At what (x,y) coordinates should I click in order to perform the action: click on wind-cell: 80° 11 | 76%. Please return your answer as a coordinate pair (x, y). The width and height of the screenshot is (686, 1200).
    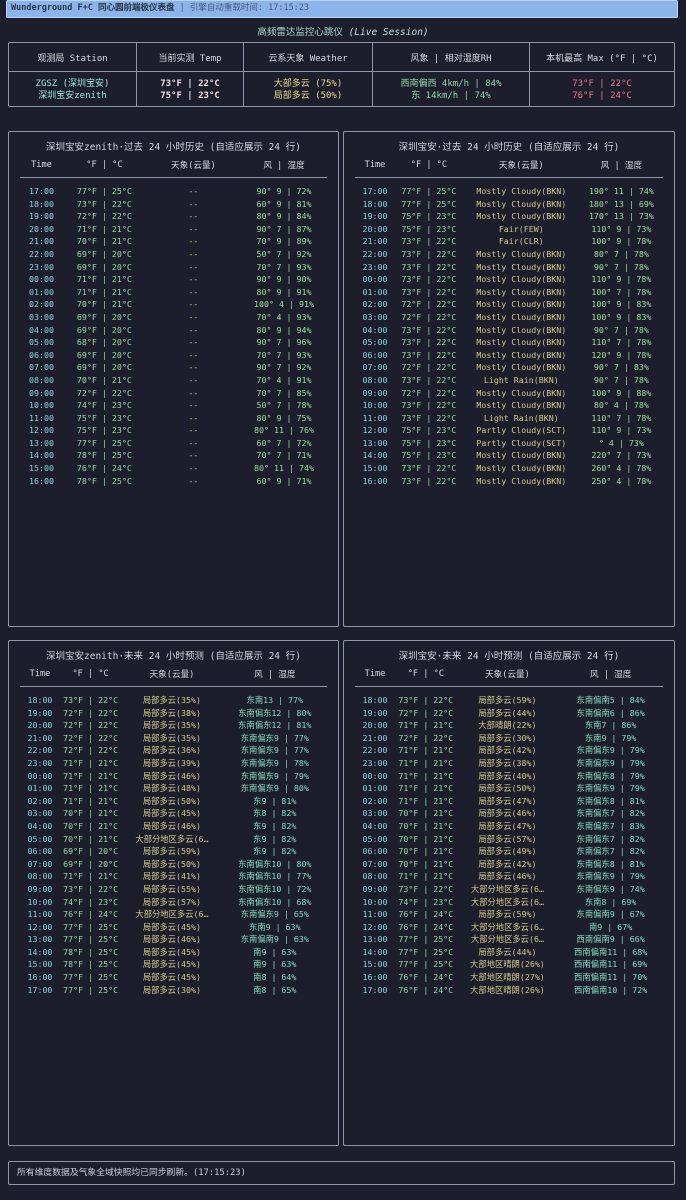
    Looking at the image, I should click on (284, 430).